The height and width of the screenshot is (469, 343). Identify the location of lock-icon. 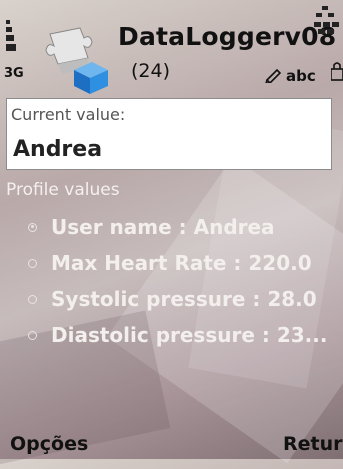
(336, 71).